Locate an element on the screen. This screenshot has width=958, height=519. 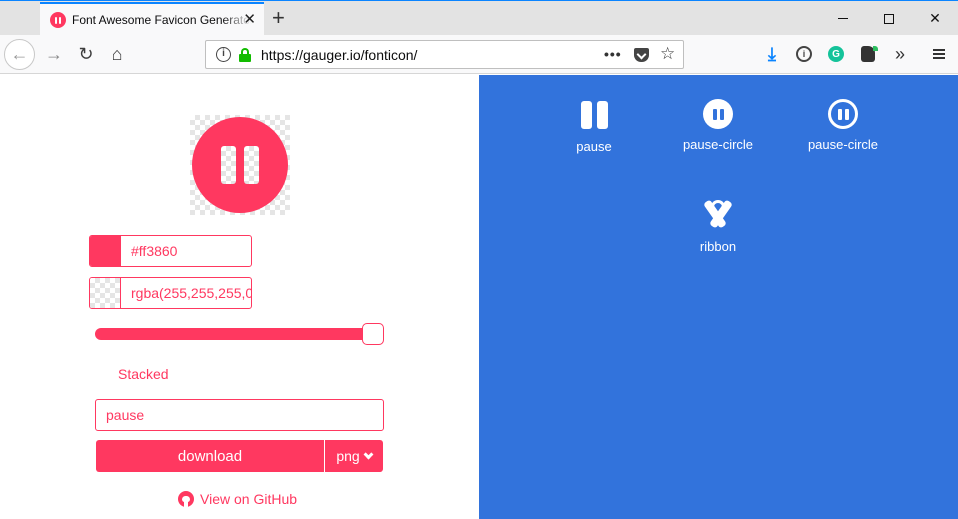
favicon-preview is located at coordinates (240, 165).